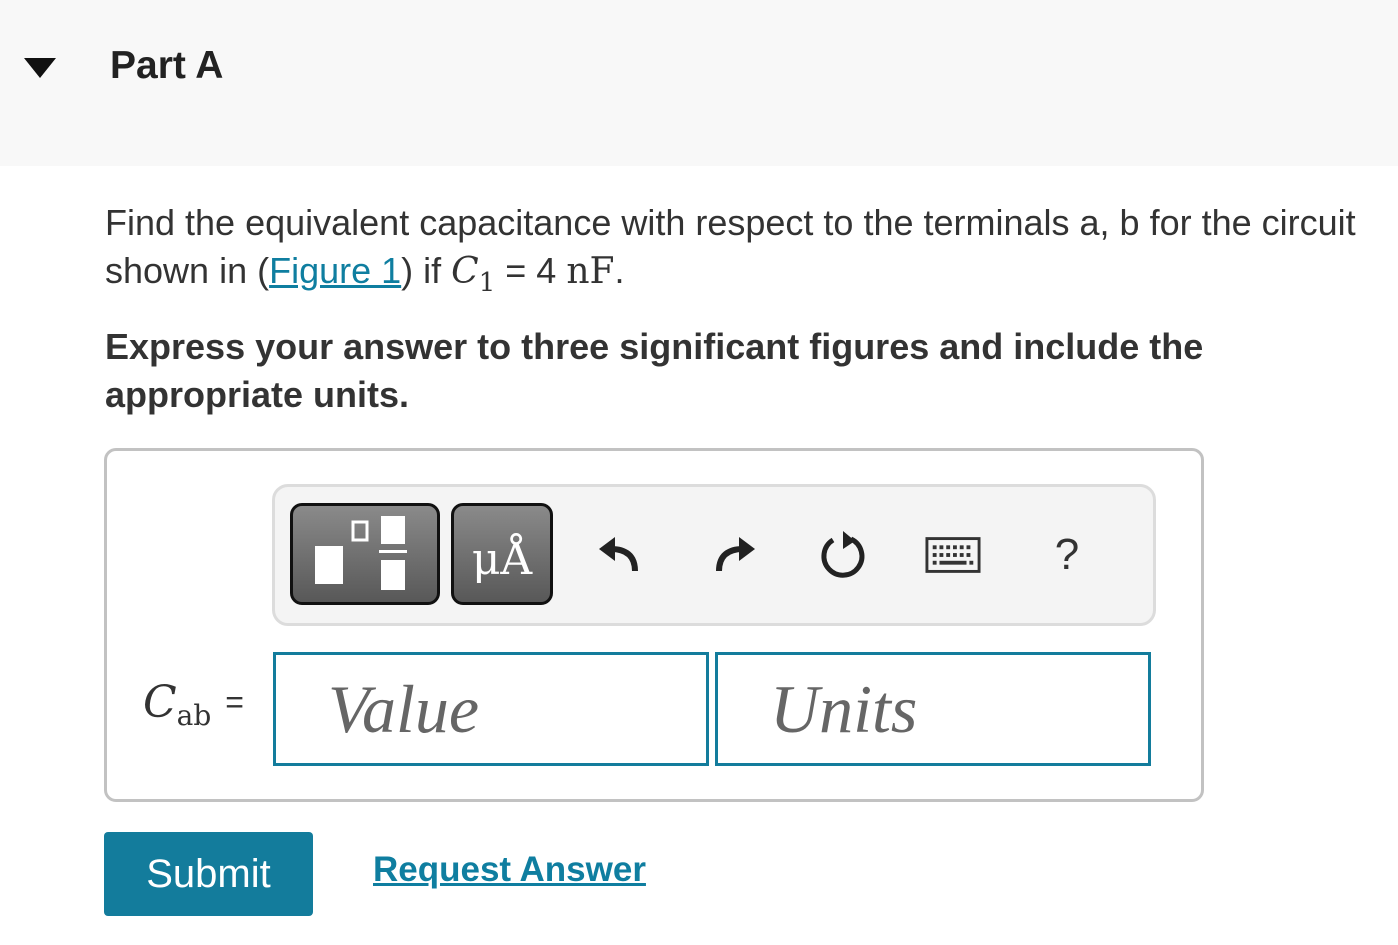 The height and width of the screenshot is (945, 1398). I want to click on request-answer-link: Request Answer, so click(509, 870).